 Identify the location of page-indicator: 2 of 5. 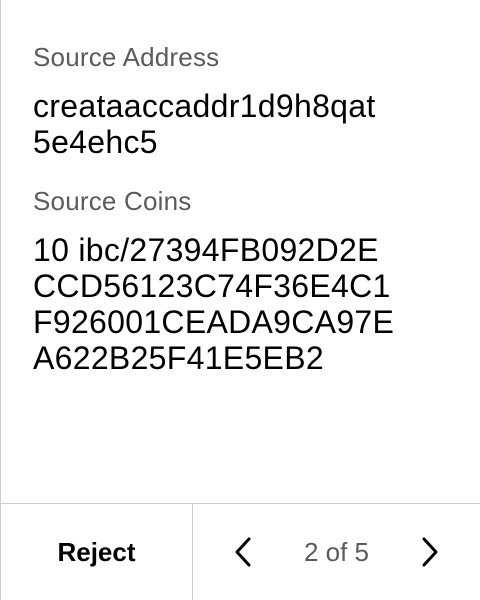
(336, 551).